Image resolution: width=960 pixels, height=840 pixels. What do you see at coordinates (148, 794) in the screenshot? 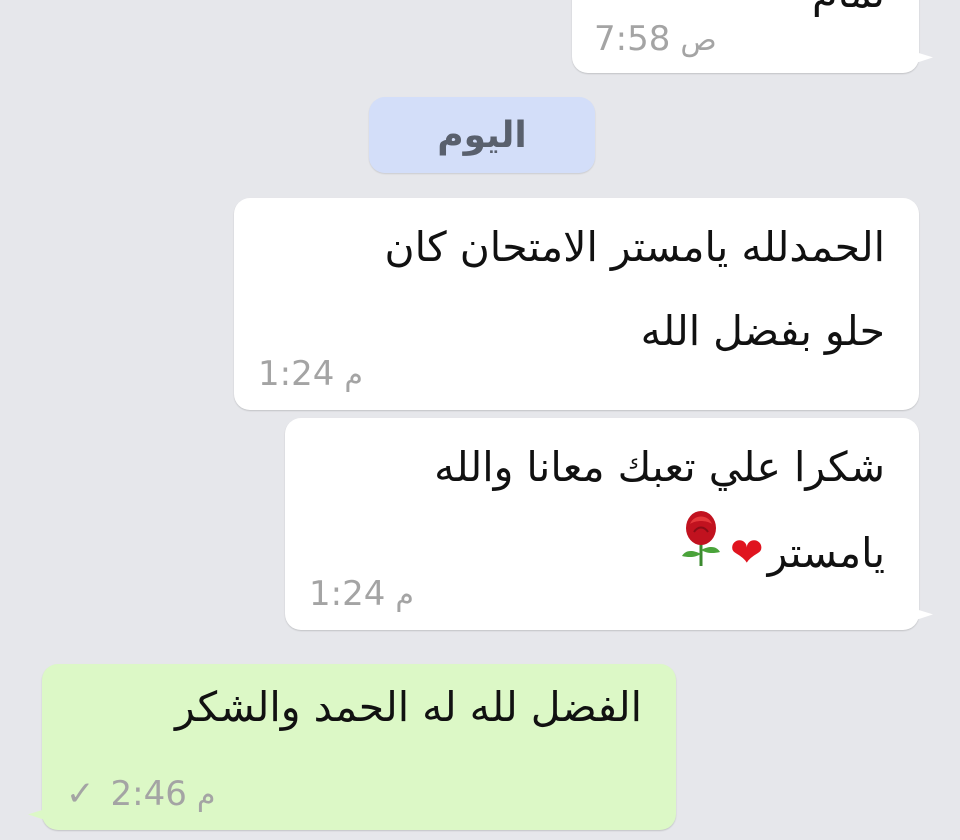
I see `message-time: 2:46` at bounding box center [148, 794].